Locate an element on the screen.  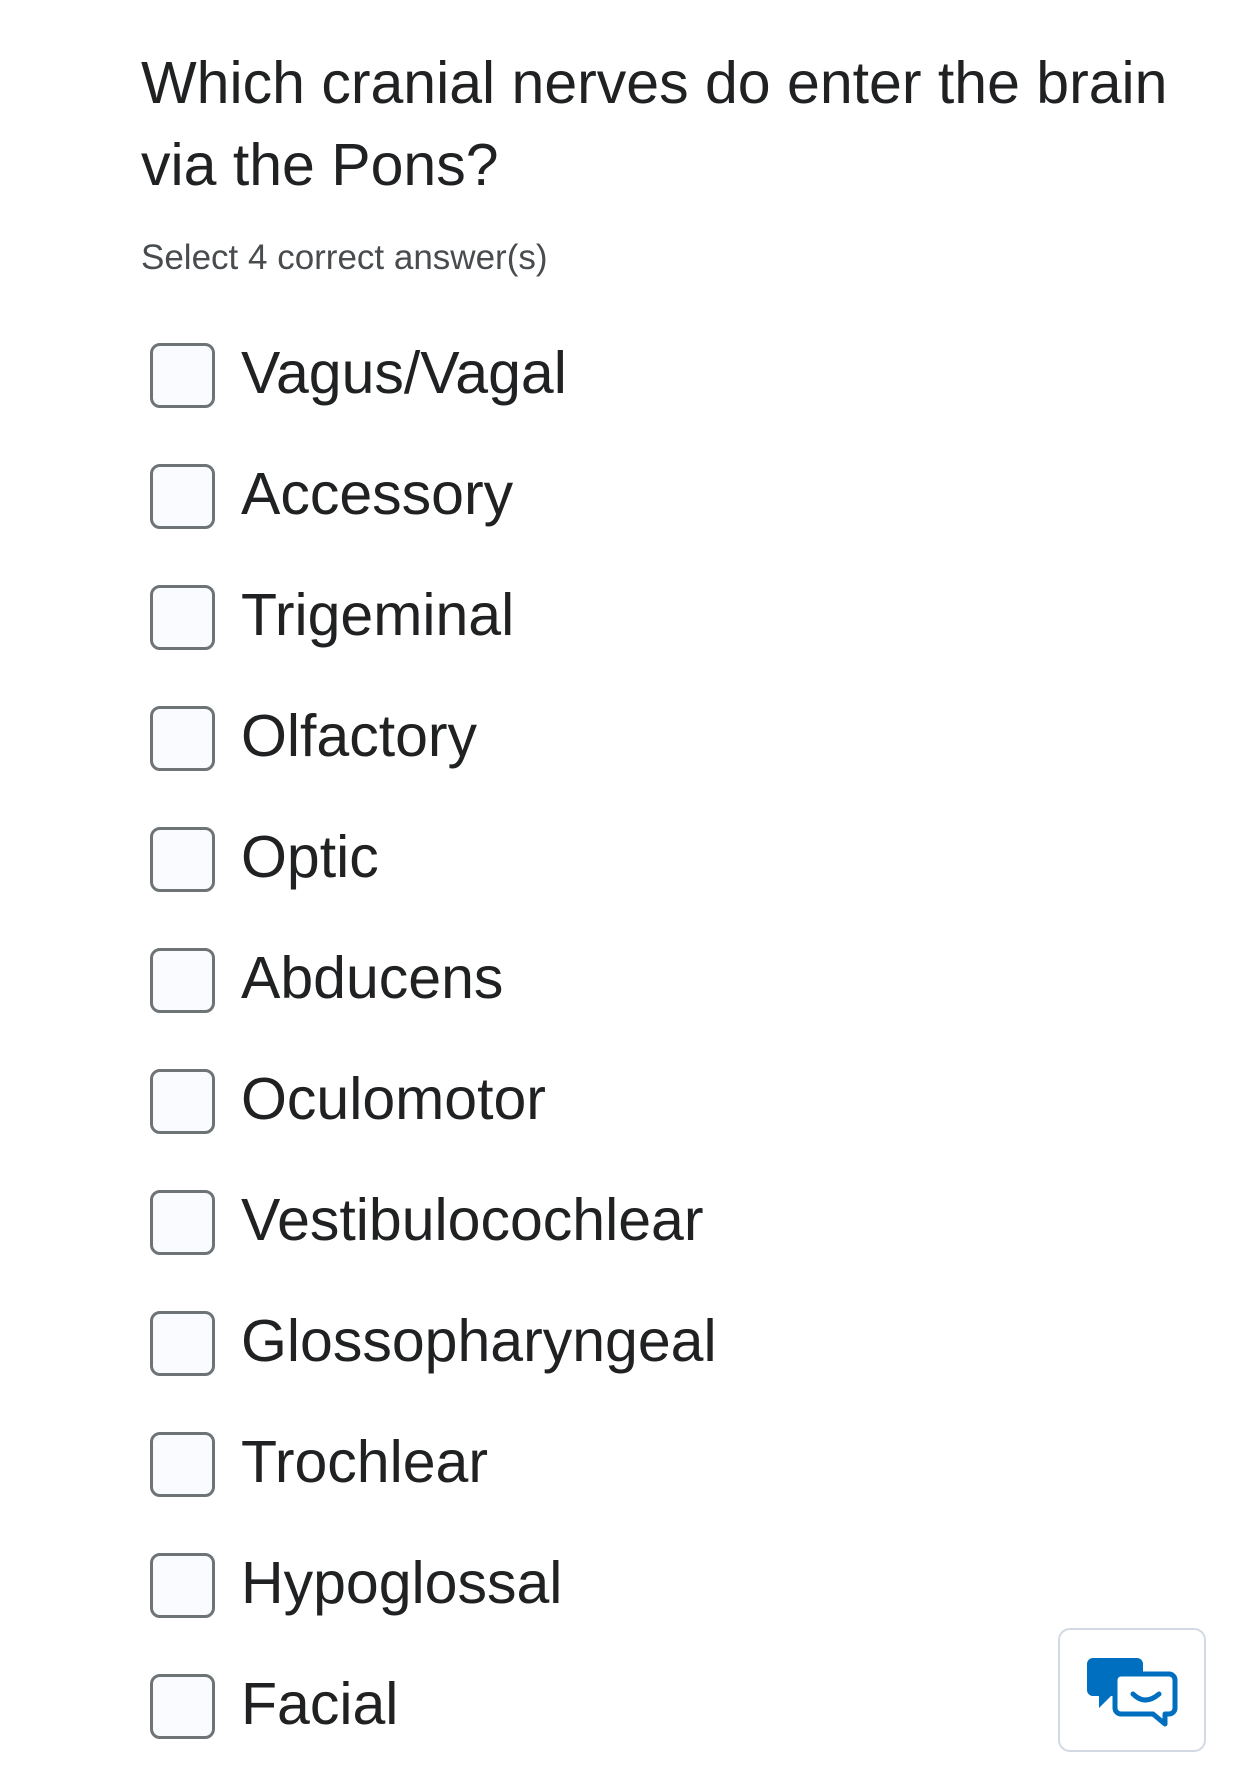
chat-feedback-icon is located at coordinates (1132, 1692).